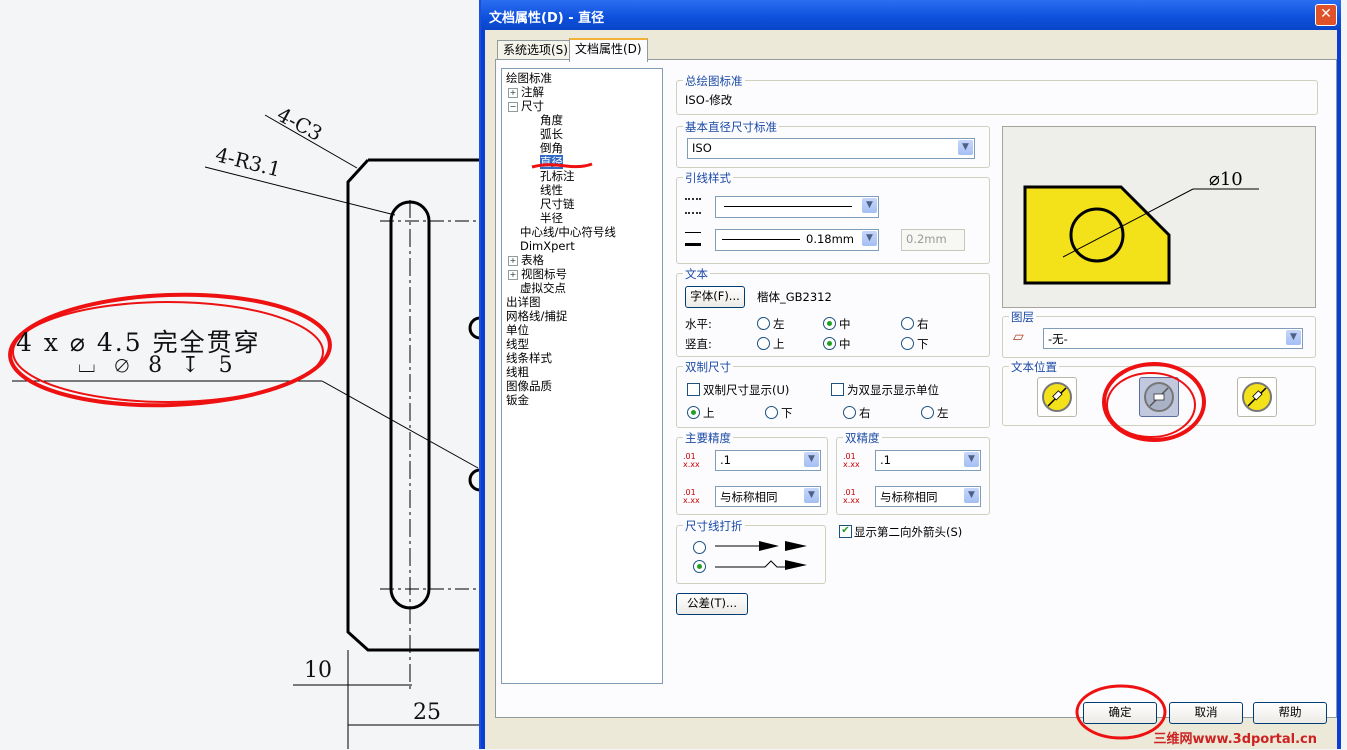 The height and width of the screenshot is (750, 1347). Describe the element at coordinates (1235, 739) in the screenshot. I see `site-watermark: 三维网www.3dportal.cn` at that location.